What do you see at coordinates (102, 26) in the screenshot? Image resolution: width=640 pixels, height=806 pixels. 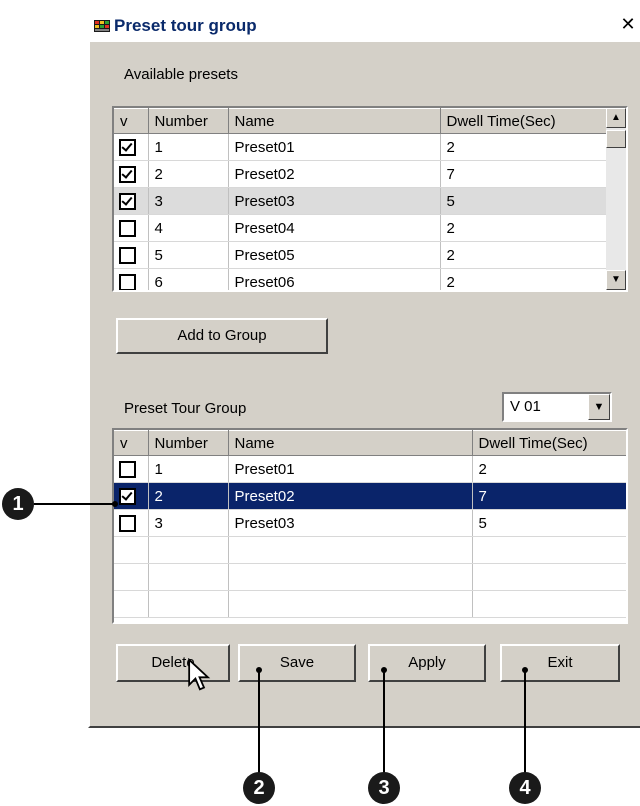 I see `app-icon` at bounding box center [102, 26].